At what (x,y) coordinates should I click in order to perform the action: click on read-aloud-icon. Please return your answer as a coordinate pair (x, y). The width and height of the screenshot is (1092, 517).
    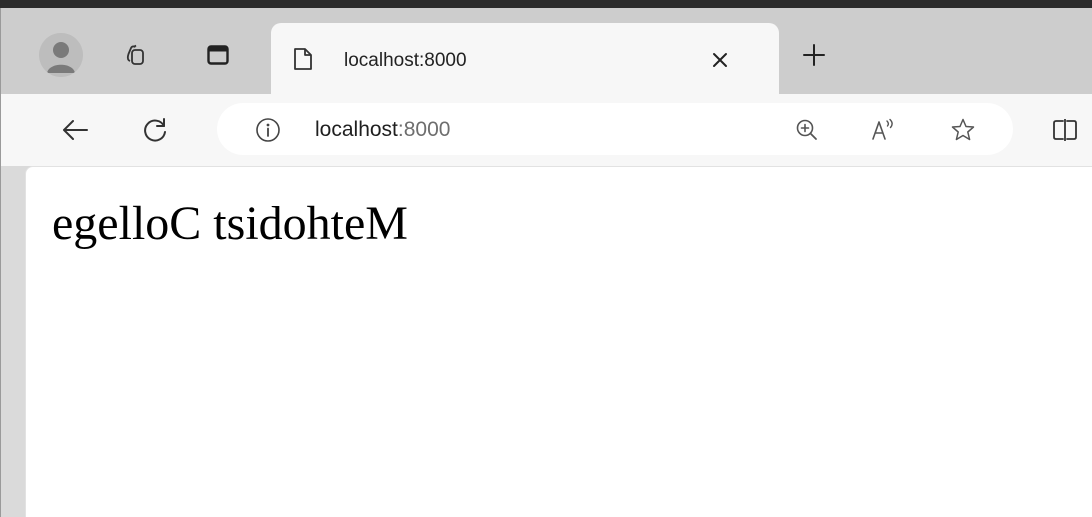
    Looking at the image, I should click on (882, 129).